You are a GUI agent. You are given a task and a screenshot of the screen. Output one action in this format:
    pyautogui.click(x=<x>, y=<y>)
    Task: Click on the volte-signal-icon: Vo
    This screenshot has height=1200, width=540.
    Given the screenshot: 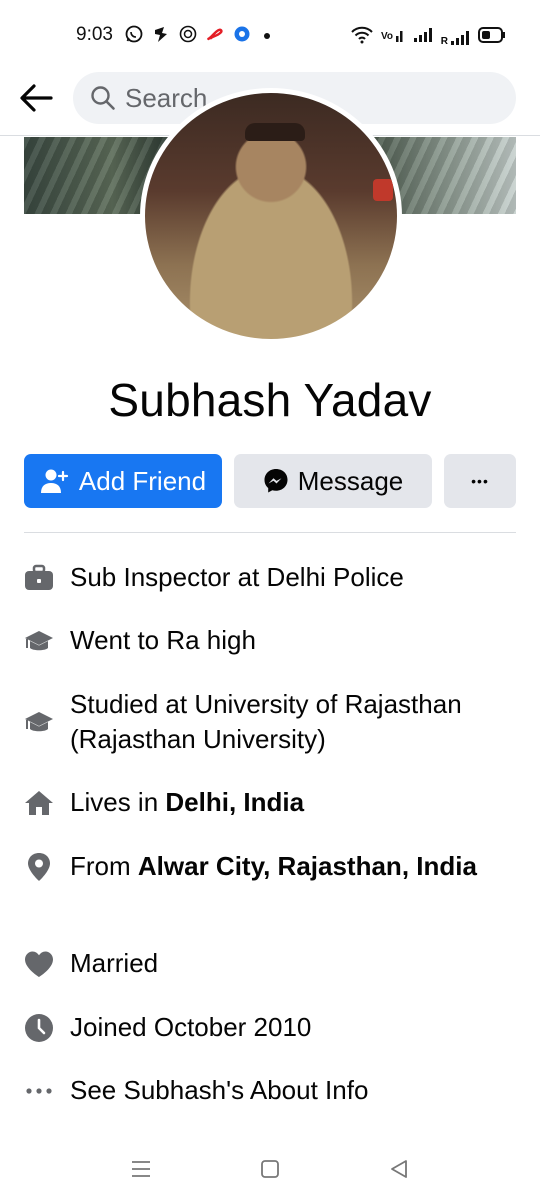 What is the action you would take?
    pyautogui.click(x=393, y=37)
    